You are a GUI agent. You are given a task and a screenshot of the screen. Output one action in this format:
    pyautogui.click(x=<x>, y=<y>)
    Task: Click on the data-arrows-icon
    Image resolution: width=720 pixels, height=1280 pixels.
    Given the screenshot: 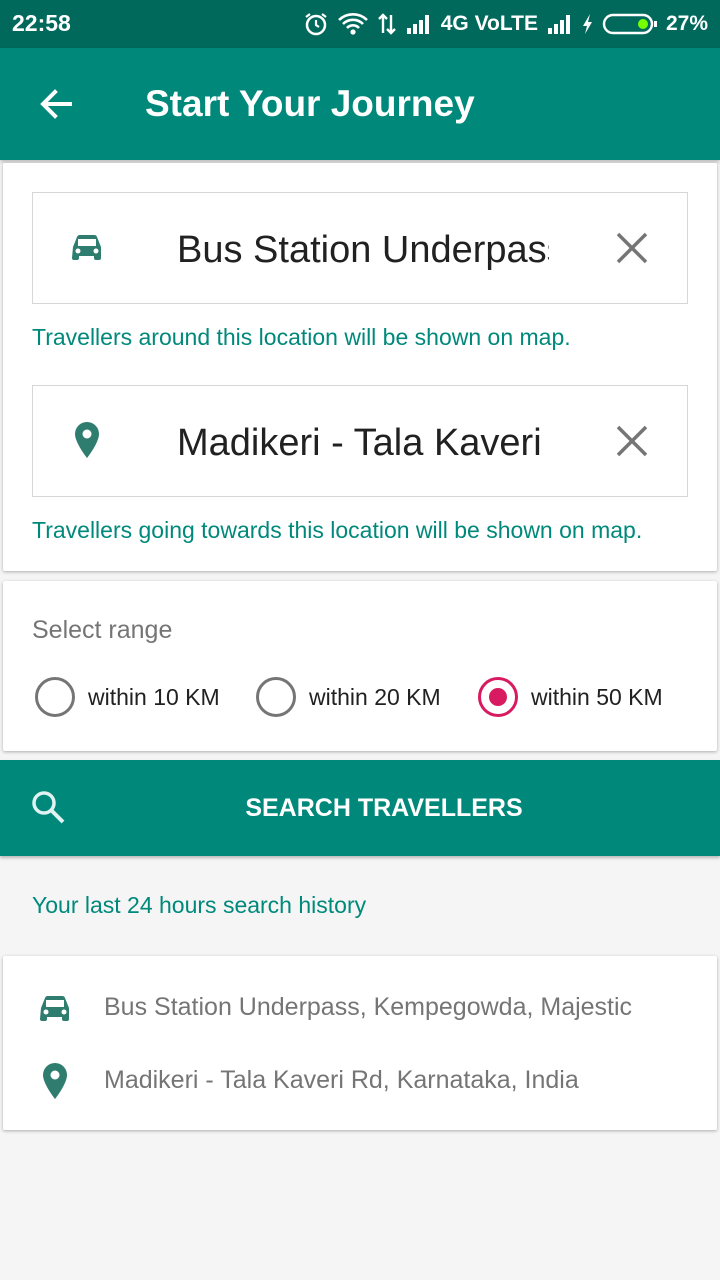 What is the action you would take?
    pyautogui.click(x=386, y=24)
    